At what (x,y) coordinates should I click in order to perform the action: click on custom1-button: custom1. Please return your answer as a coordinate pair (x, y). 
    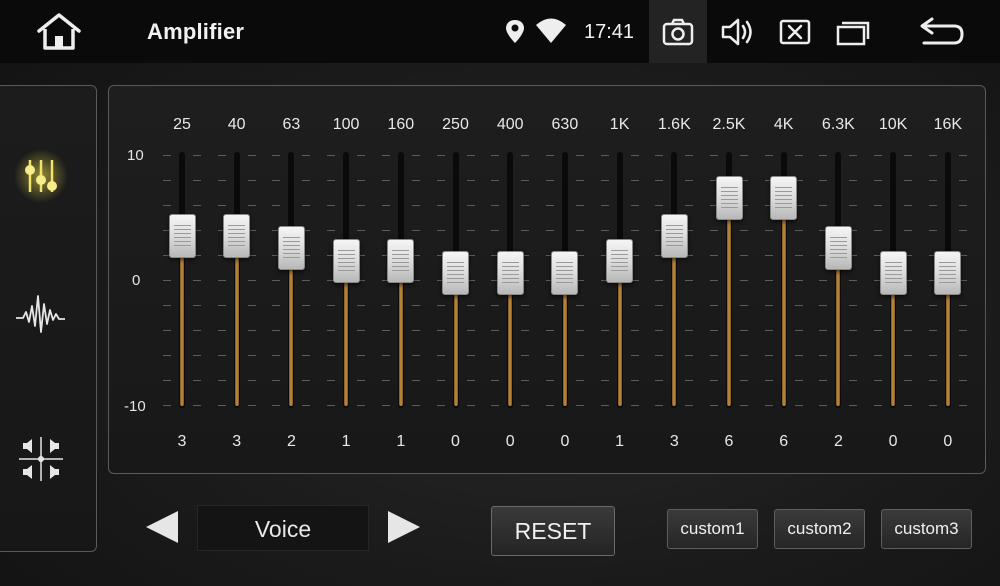
    Looking at the image, I should click on (712, 529).